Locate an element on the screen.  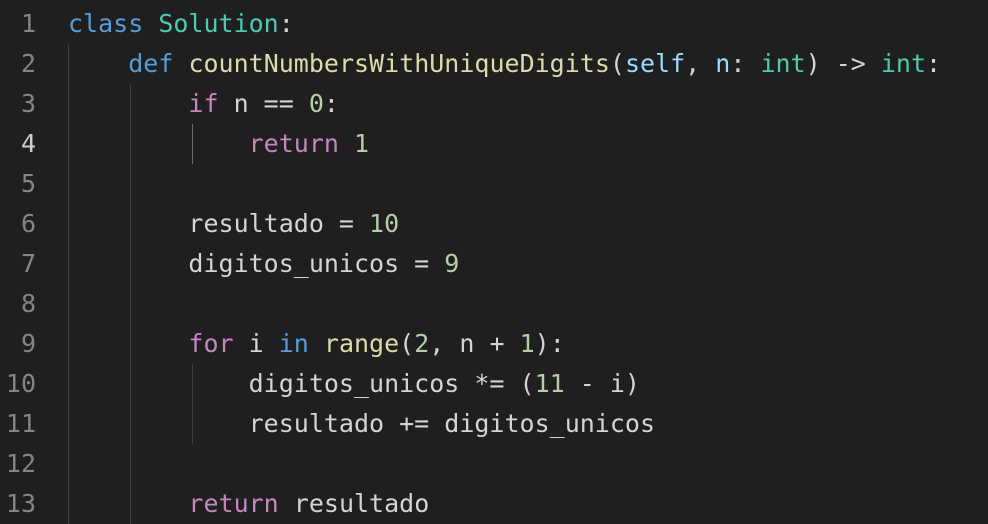
code-line: 1 class Solution: is located at coordinates (494, 24).